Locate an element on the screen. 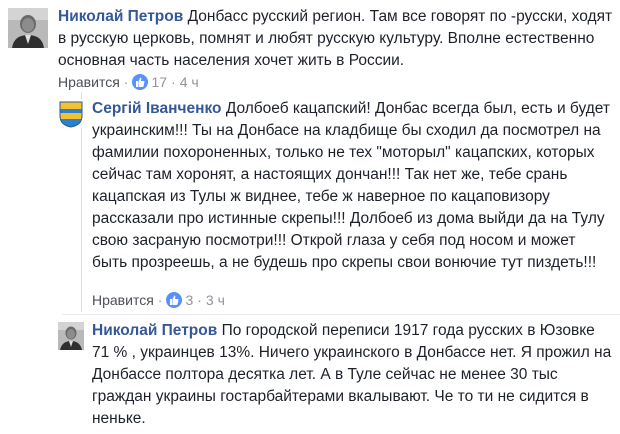  timestamp: 3 ч is located at coordinates (215, 300).